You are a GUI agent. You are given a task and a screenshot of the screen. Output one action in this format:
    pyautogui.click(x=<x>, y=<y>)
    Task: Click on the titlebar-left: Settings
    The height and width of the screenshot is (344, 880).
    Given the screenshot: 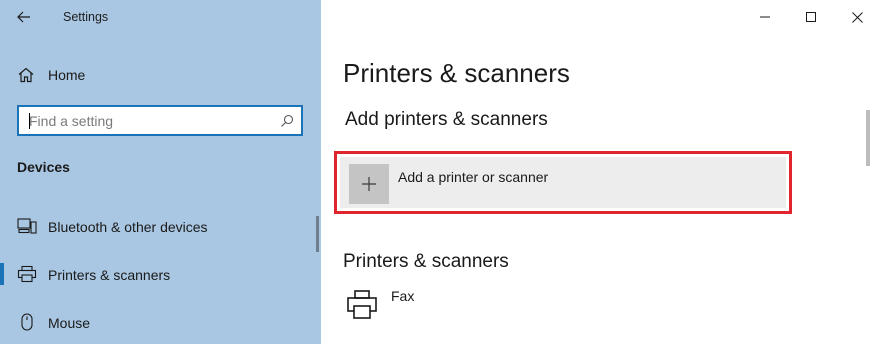 What is the action you would take?
    pyautogui.click(x=160, y=17)
    